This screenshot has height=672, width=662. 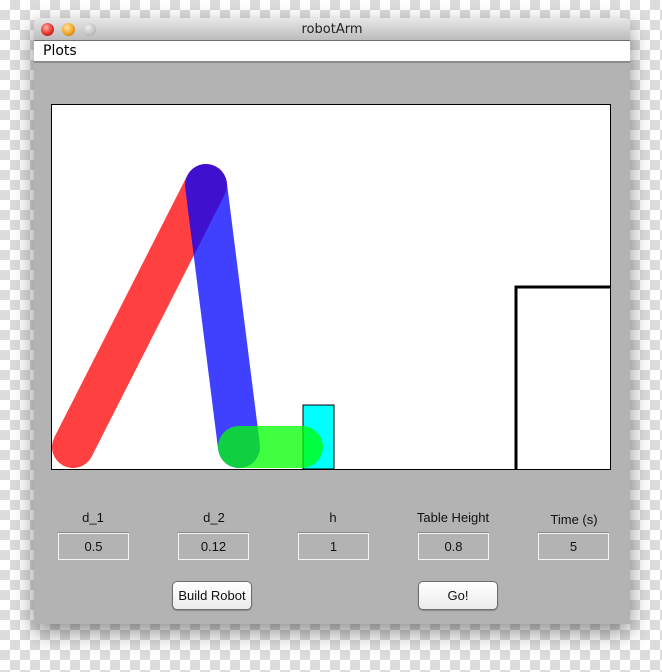 What do you see at coordinates (573, 546) in the screenshot?
I see `time-input: 5` at bounding box center [573, 546].